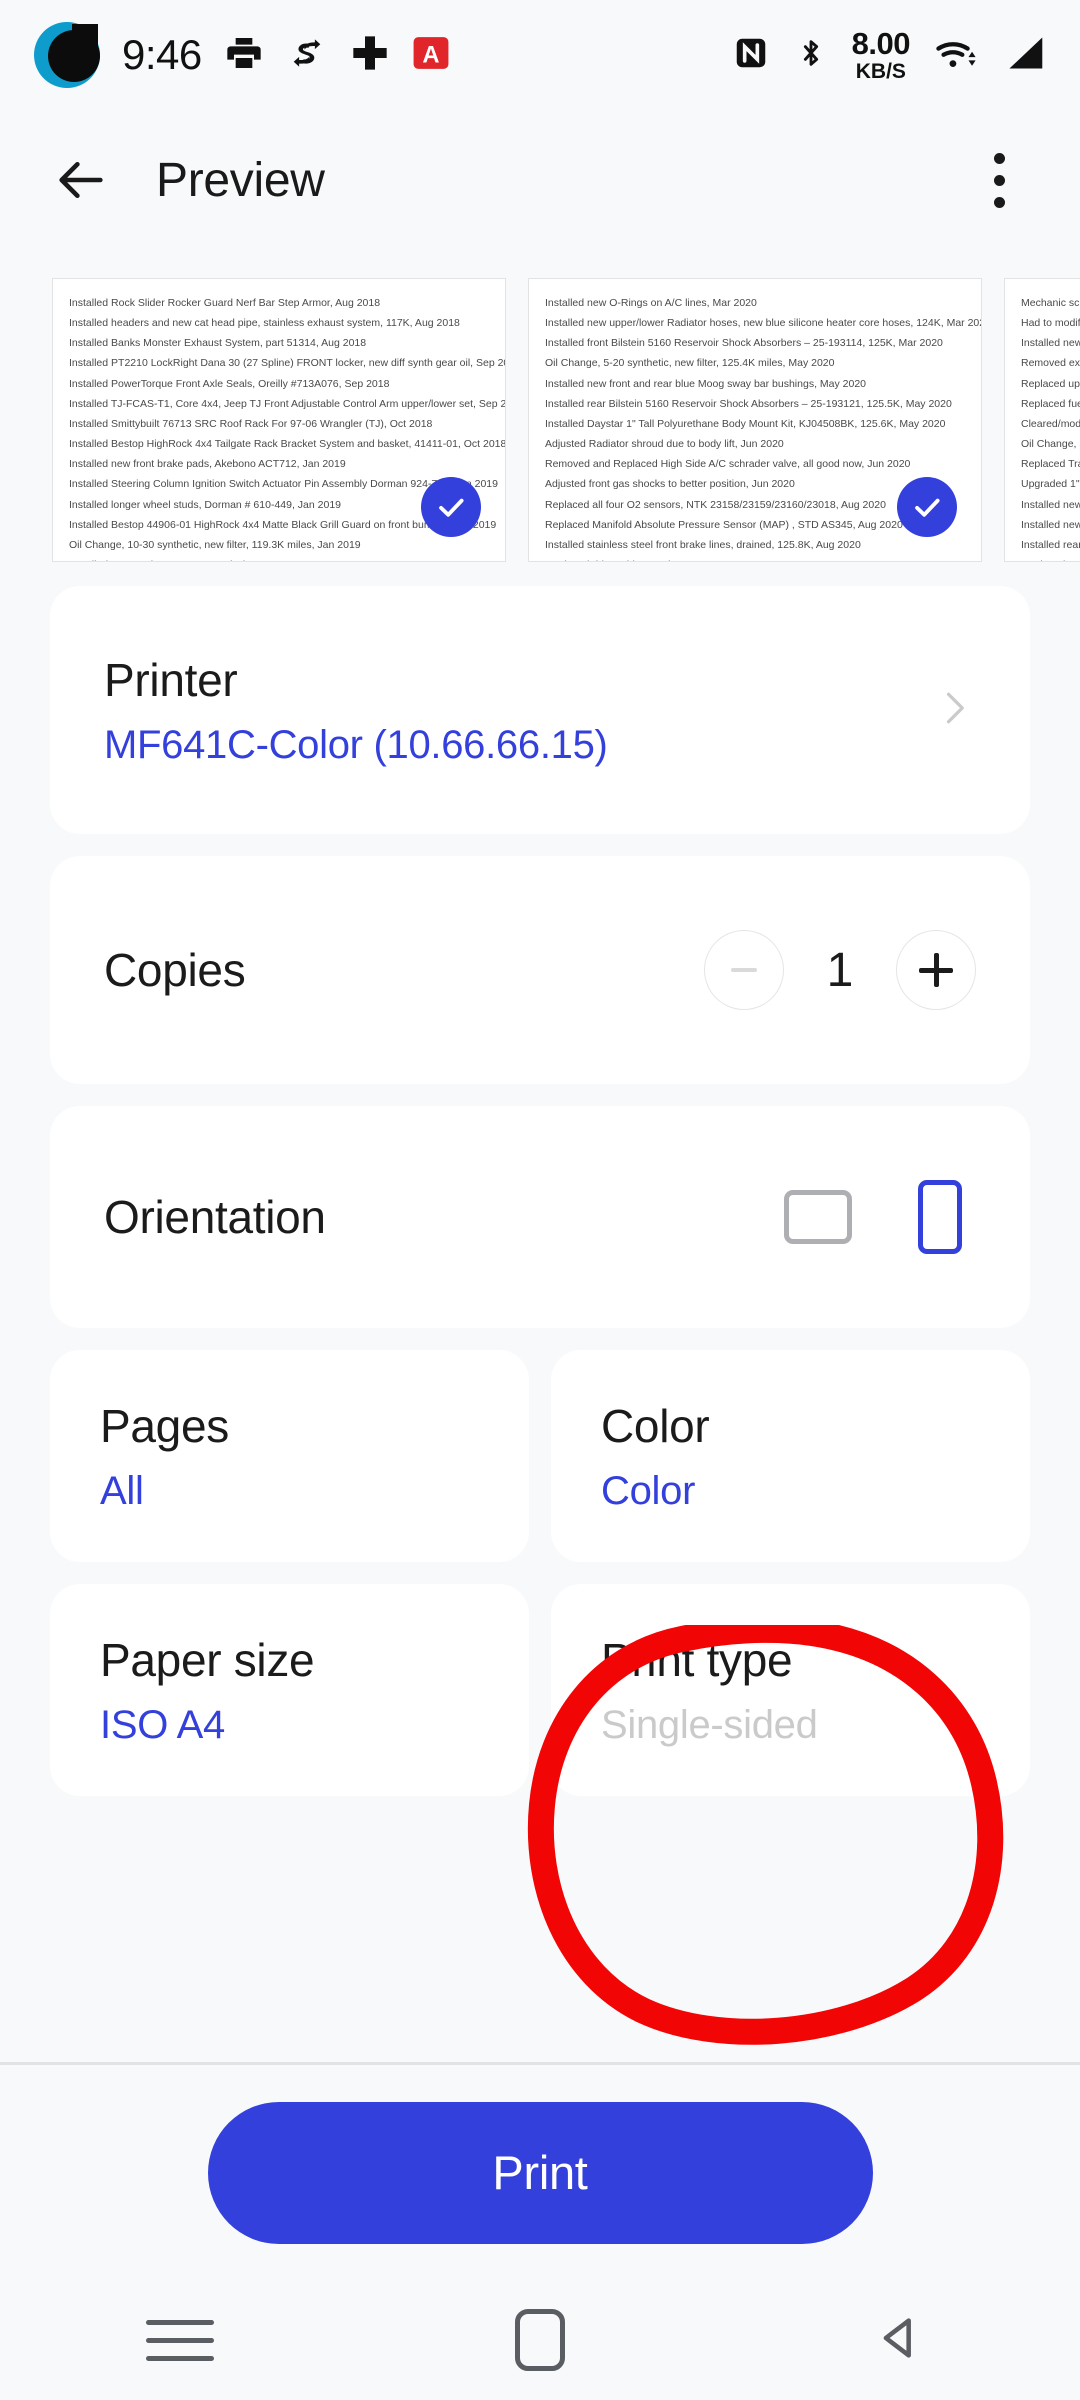 The height and width of the screenshot is (2400, 1080). I want to click on color-card: Color Color, so click(790, 1456).